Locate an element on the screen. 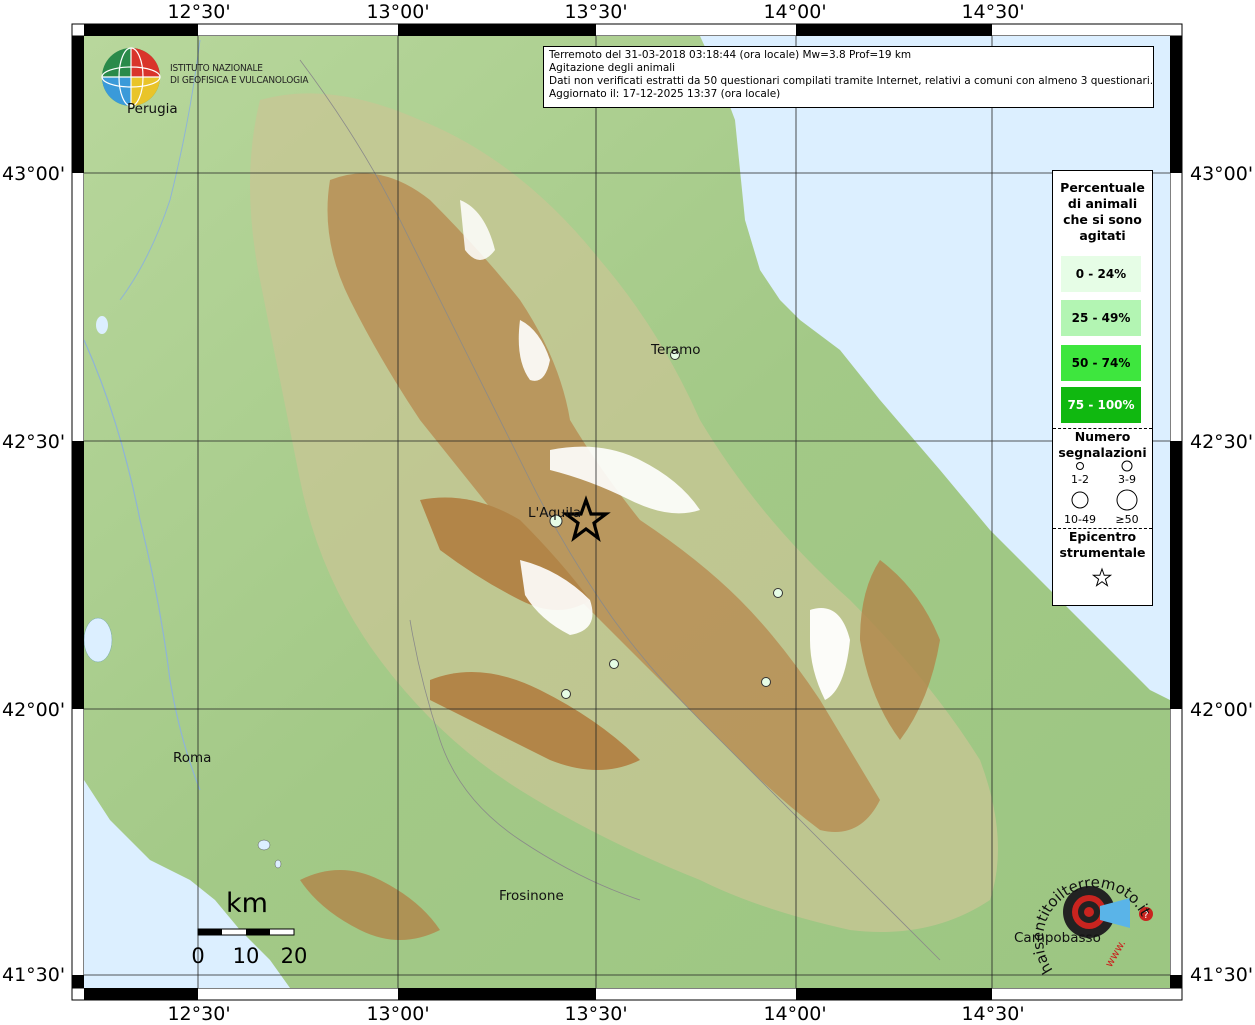  lat-label-left: 43°00' is located at coordinates (34, 174).